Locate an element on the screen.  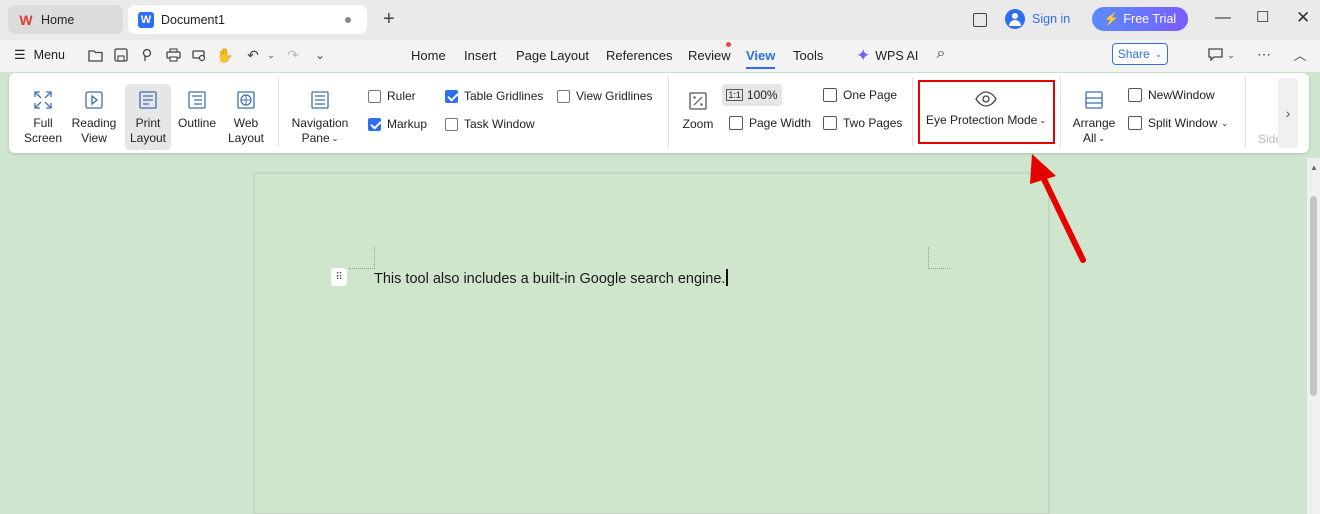
new-window-button: NewWindow is located at coordinates (1171, 95).